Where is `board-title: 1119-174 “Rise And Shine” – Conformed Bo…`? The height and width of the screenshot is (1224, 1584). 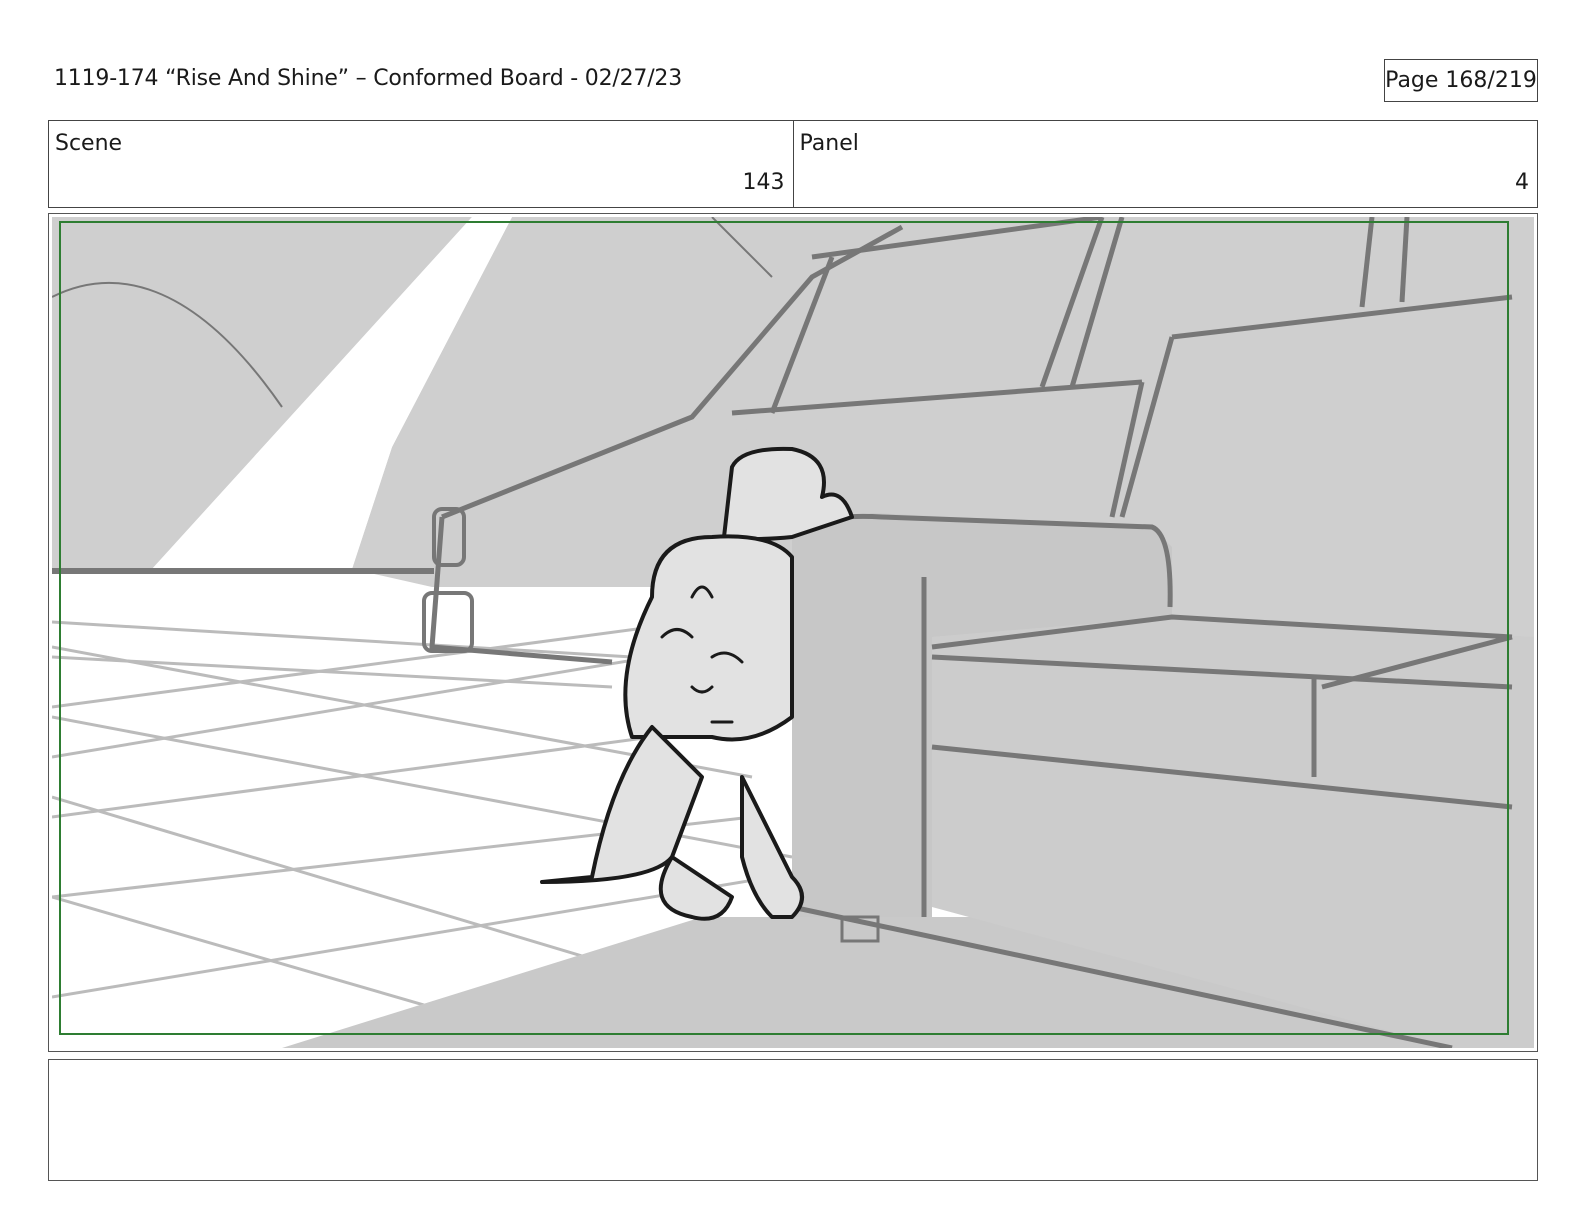
board-title: 1119-174 “Rise And Shine” – Conformed Bo… is located at coordinates (368, 78).